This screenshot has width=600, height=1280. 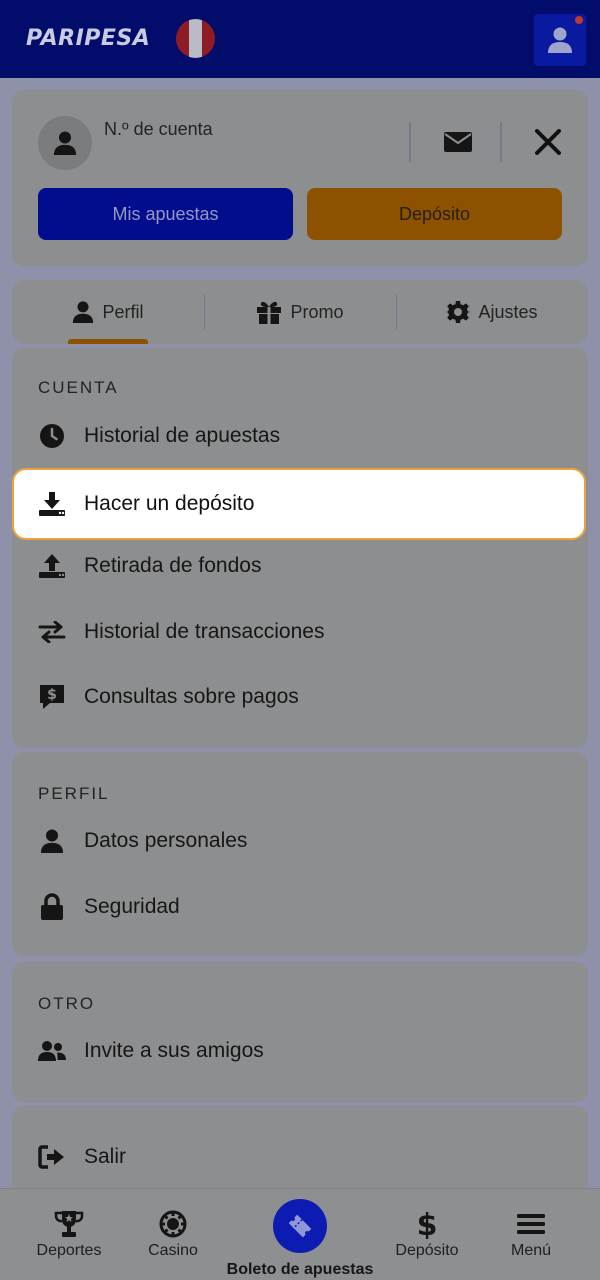 What do you see at coordinates (74, 793) in the screenshot?
I see `section-title: PERFIL` at bounding box center [74, 793].